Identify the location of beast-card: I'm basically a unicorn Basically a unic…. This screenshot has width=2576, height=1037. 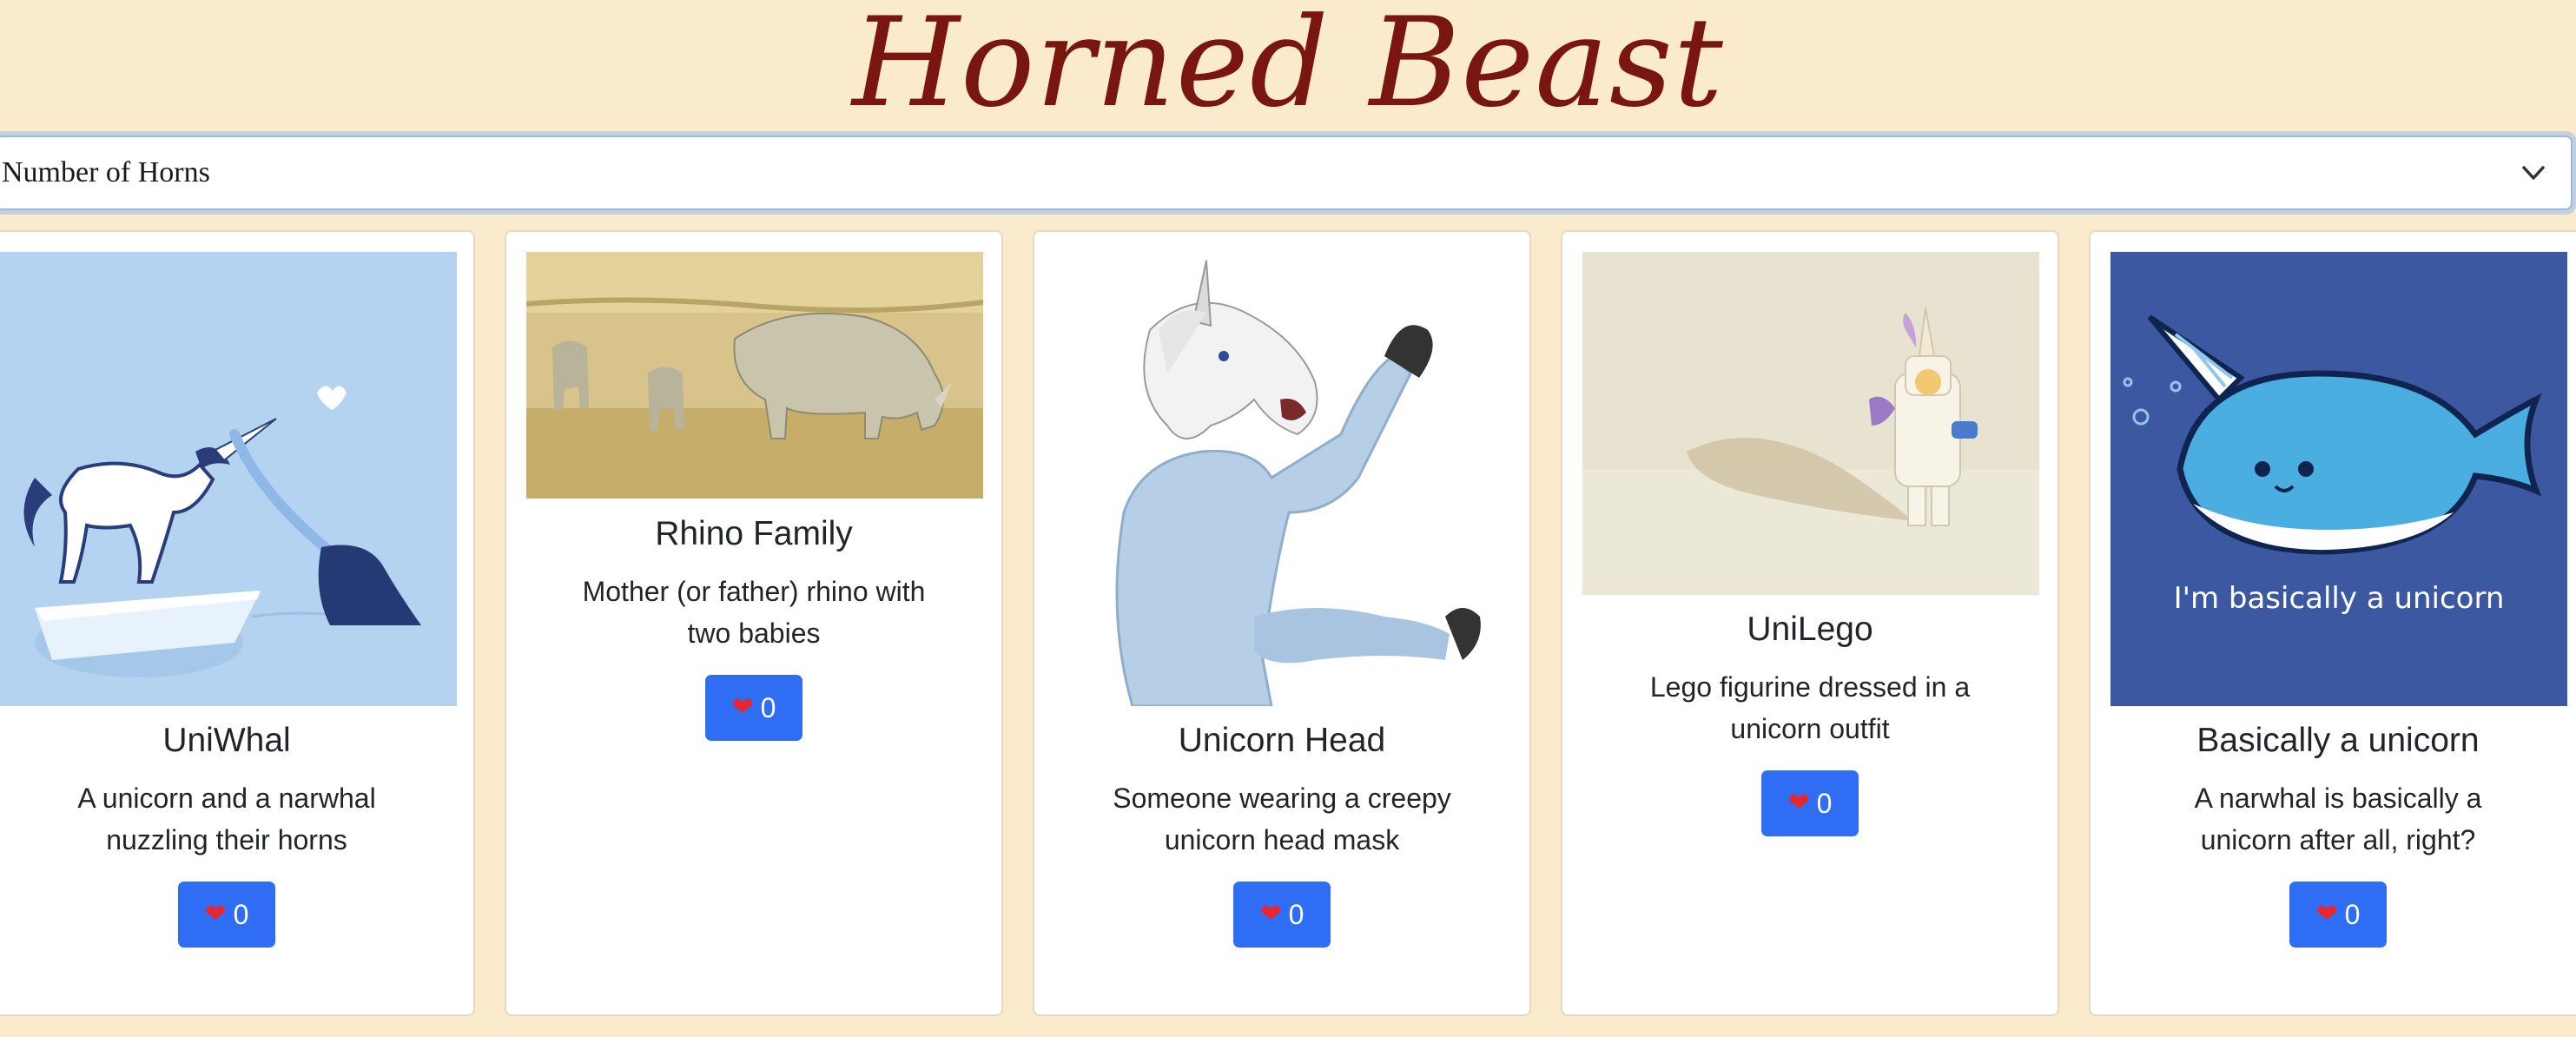
(2333, 623).